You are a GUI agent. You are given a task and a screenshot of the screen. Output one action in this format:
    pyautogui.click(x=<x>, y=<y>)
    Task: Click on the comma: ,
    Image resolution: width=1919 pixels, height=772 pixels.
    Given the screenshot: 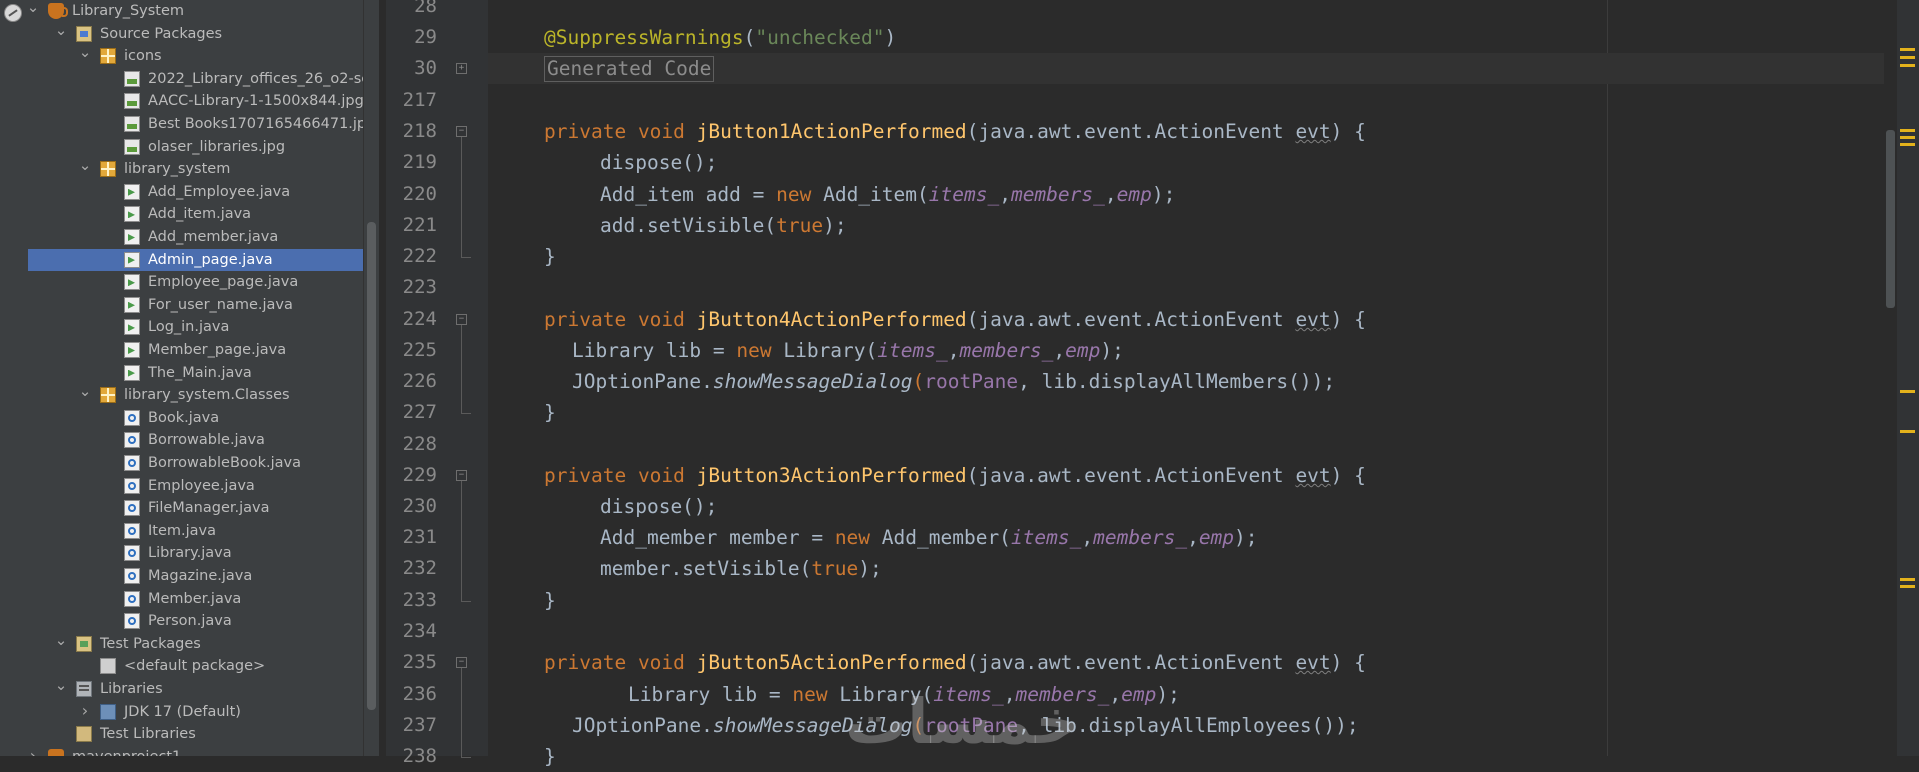 What is the action you would take?
    pyautogui.click(x=1110, y=194)
    